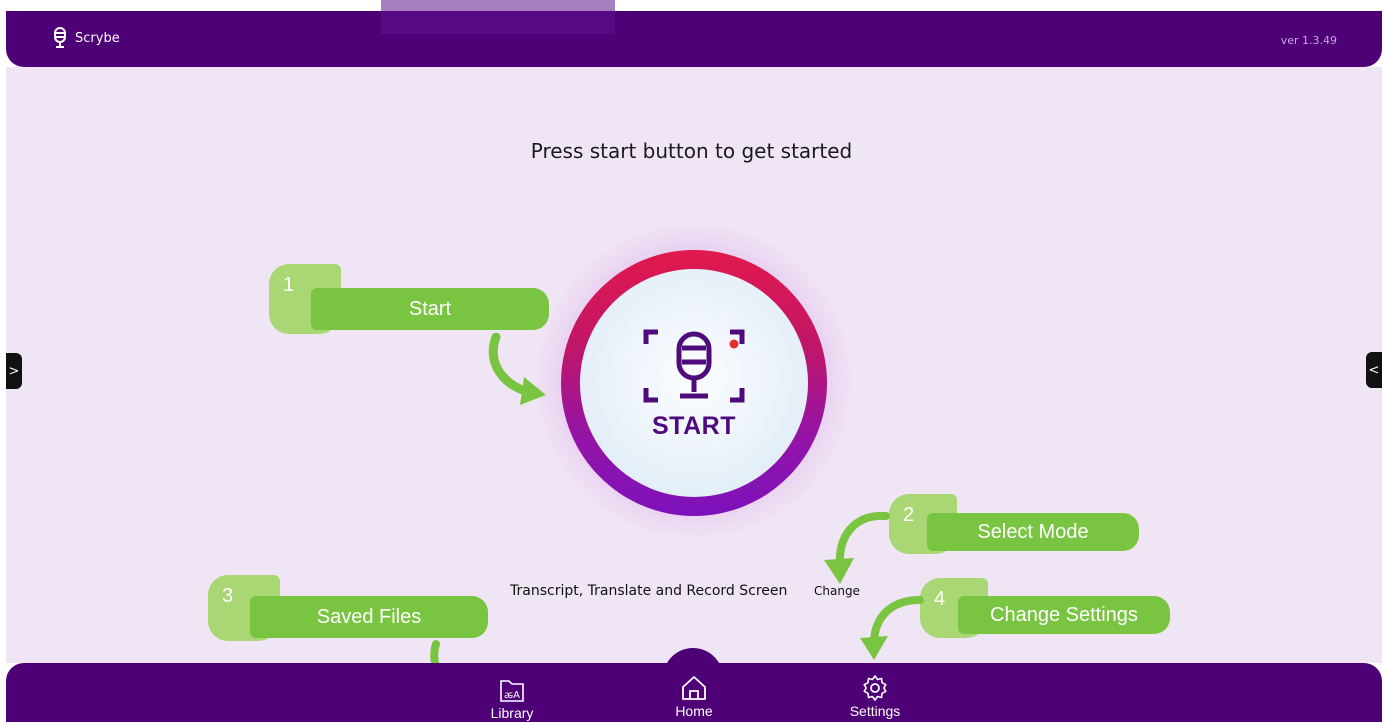  Describe the element at coordinates (875, 711) in the screenshot. I see `nav-settings-label: Settings` at that location.